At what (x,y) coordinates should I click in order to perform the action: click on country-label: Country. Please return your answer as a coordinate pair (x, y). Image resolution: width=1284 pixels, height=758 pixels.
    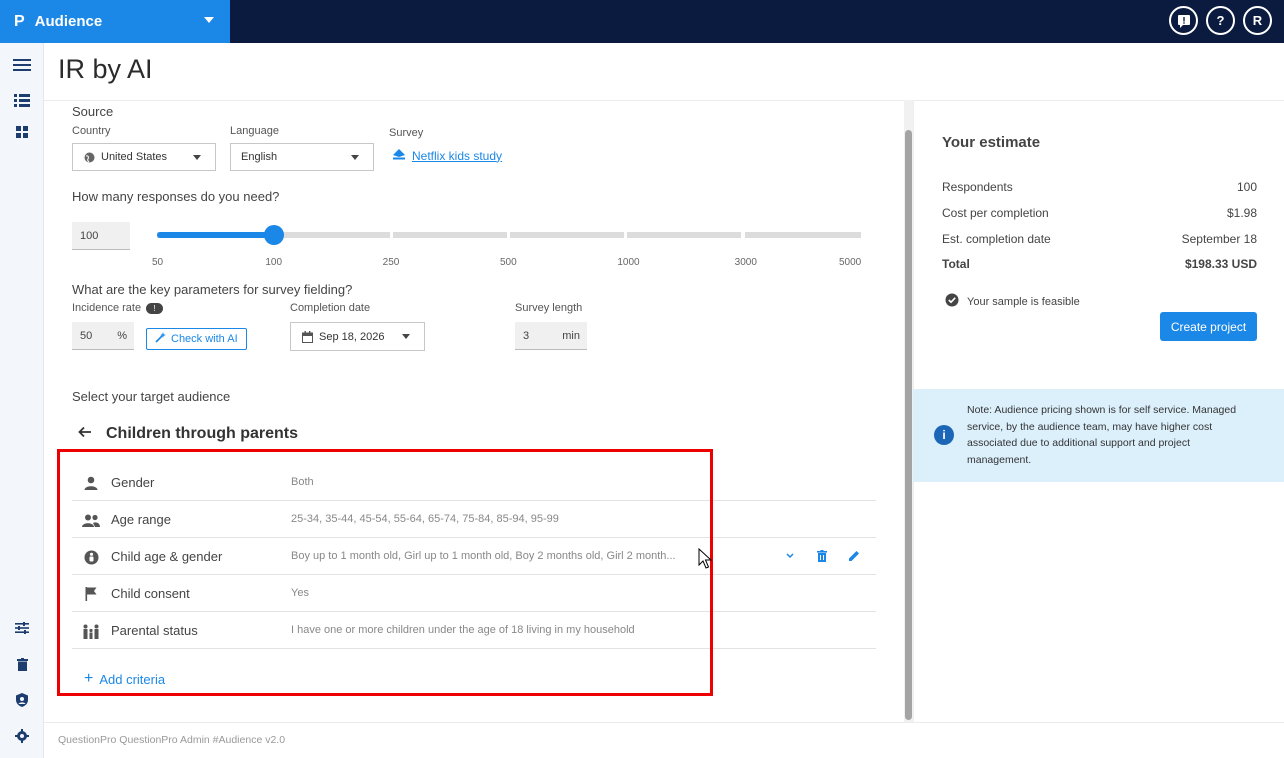
    Looking at the image, I should click on (91, 131).